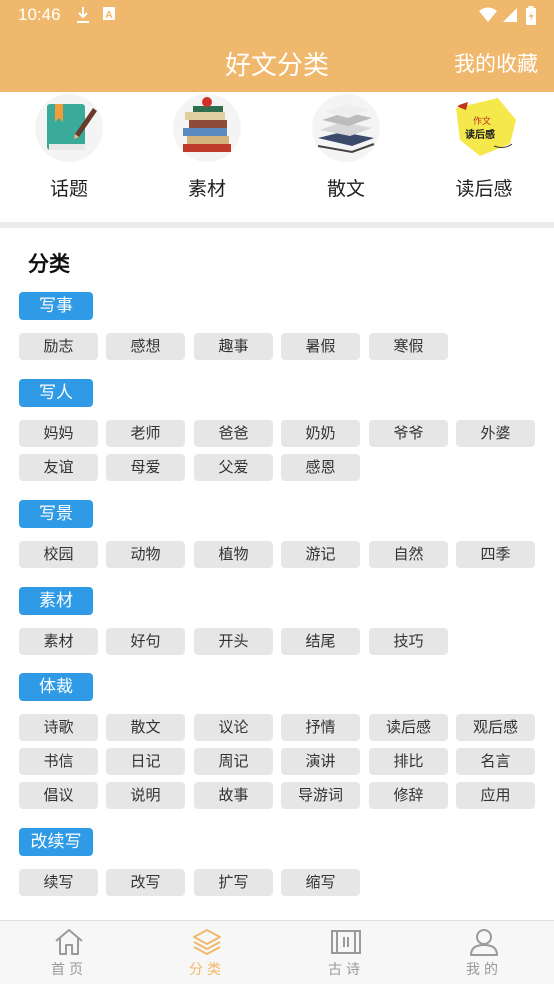  Describe the element at coordinates (484, 970) in the screenshot. I see `tab-label: 我的` at that location.